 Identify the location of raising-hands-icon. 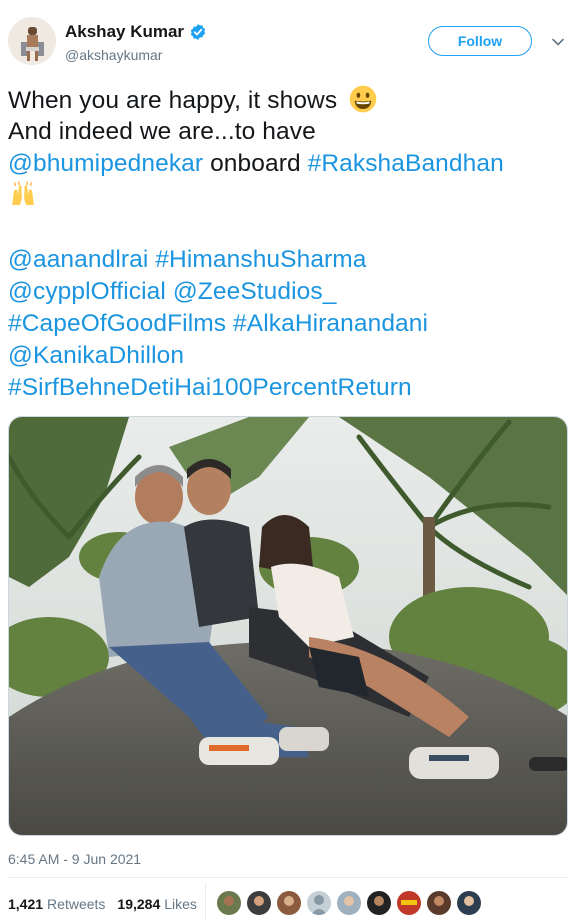
(23, 193).